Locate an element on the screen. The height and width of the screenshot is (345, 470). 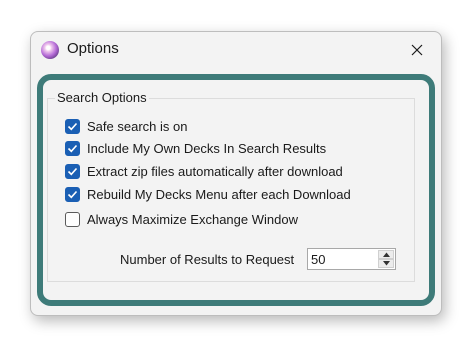
checkbox-include-own-decks: Include My Own Decks In Search Results is located at coordinates (195, 148).